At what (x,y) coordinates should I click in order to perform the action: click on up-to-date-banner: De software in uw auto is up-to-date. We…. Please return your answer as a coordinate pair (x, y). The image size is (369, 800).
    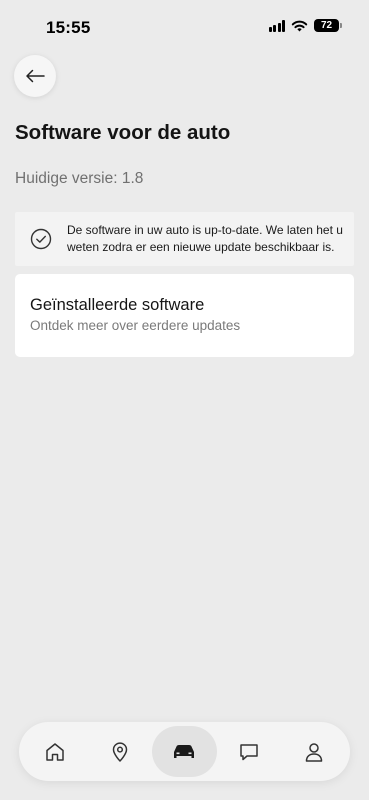
    Looking at the image, I should click on (184, 239).